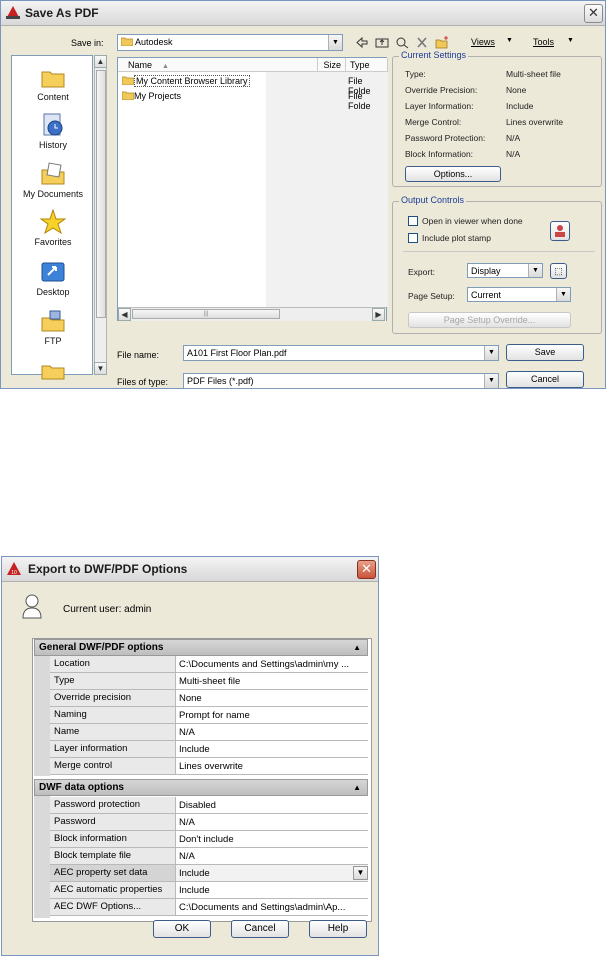 Image resolution: width=606 pixels, height=959 pixels. I want to click on setting-value: None, so click(516, 90).